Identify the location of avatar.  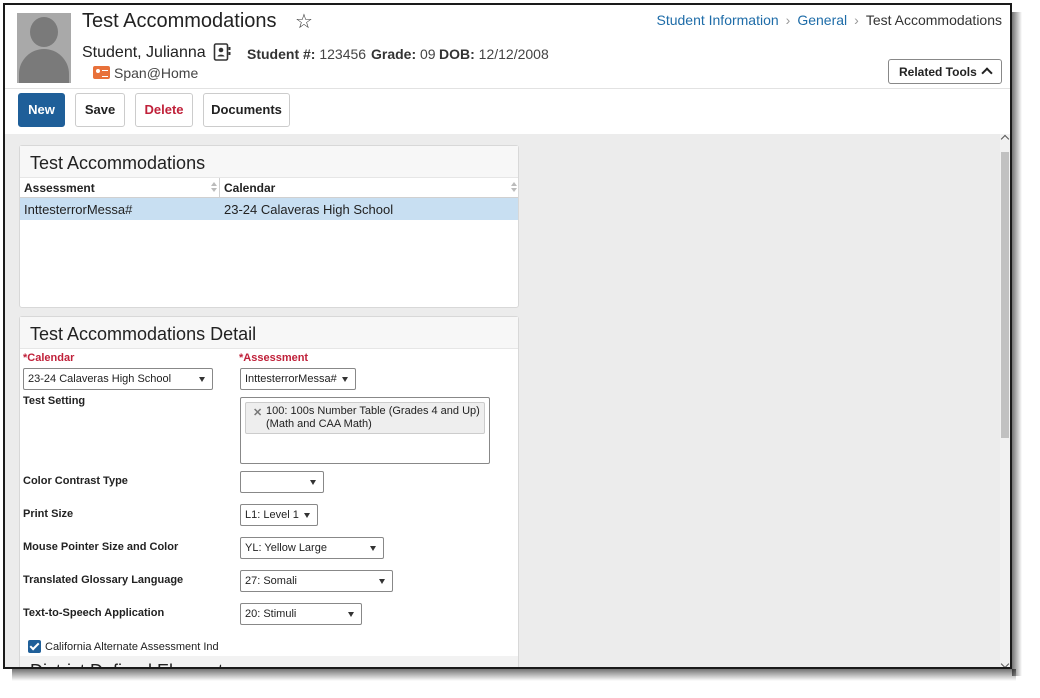
(44, 48).